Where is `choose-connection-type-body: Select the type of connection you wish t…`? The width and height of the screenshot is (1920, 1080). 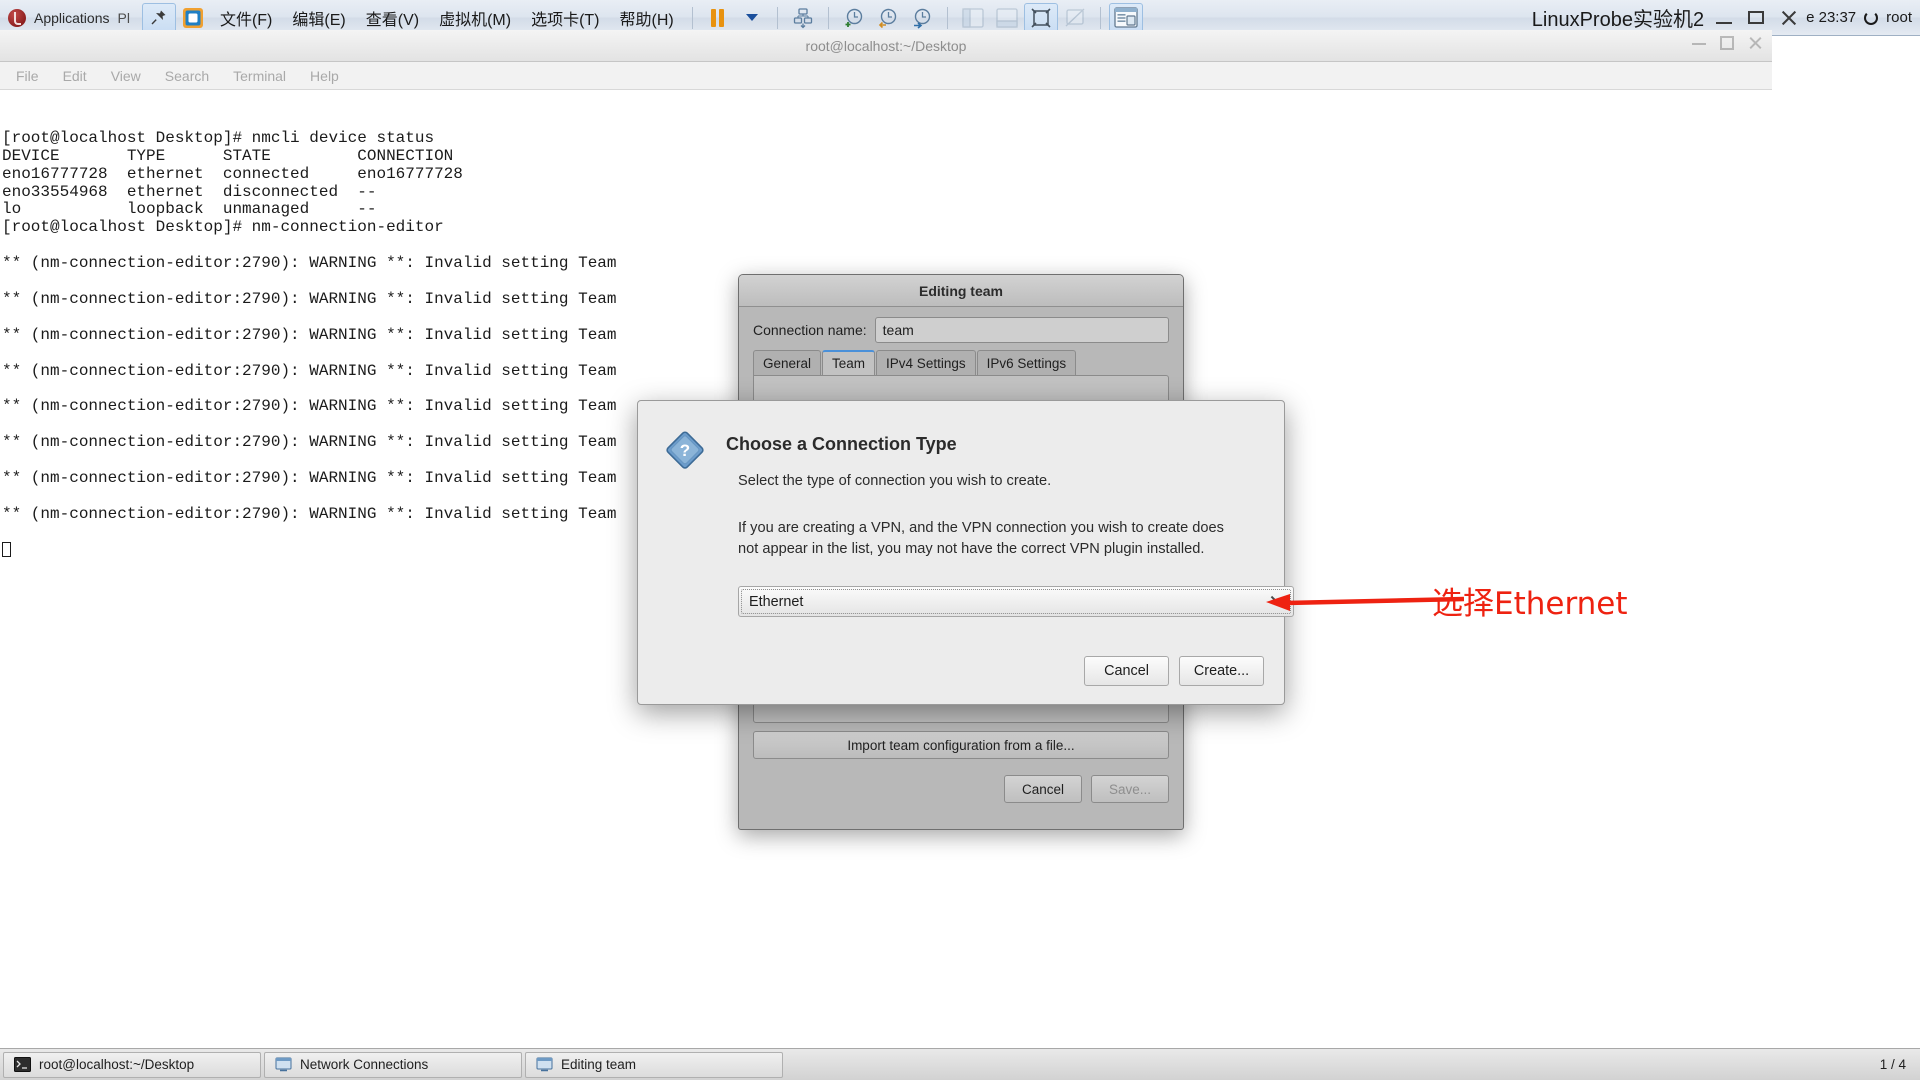
choose-connection-type-body: Select the type of connection you wish t… is located at coordinates (979, 544).